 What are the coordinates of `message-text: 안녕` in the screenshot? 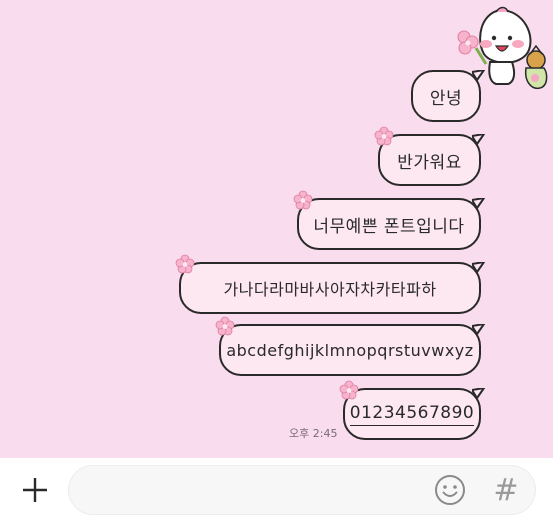 It's located at (446, 98).